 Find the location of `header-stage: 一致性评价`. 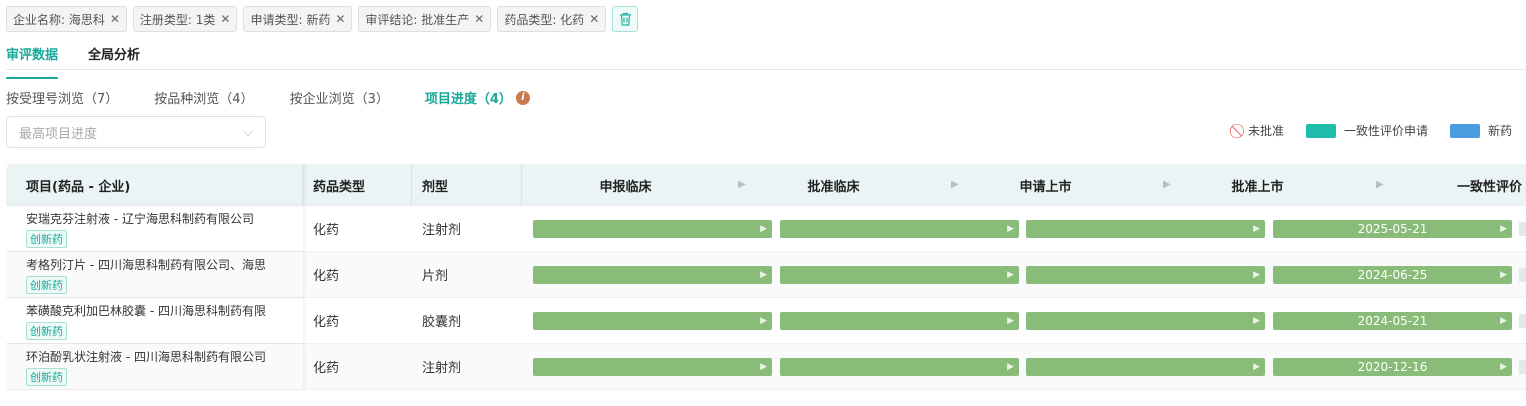

header-stage: 一致性评价 is located at coordinates (1489, 187).